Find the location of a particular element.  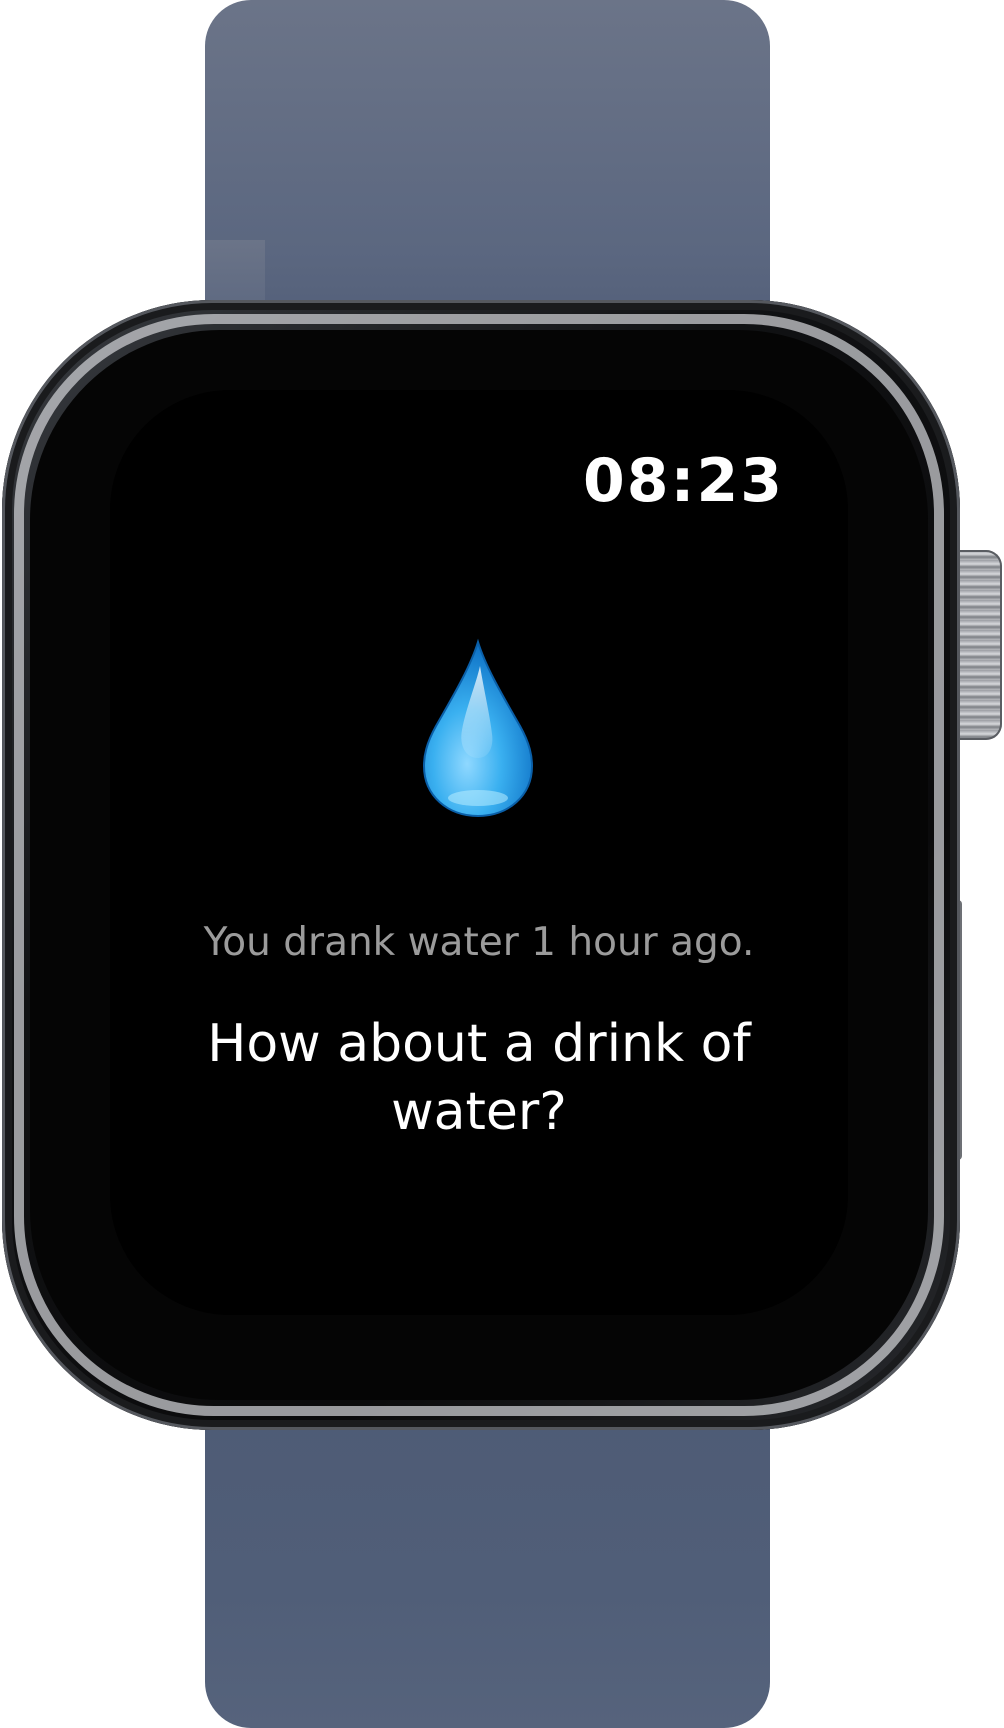

drink-prompt: How about a drink of water? is located at coordinates (479, 1078).